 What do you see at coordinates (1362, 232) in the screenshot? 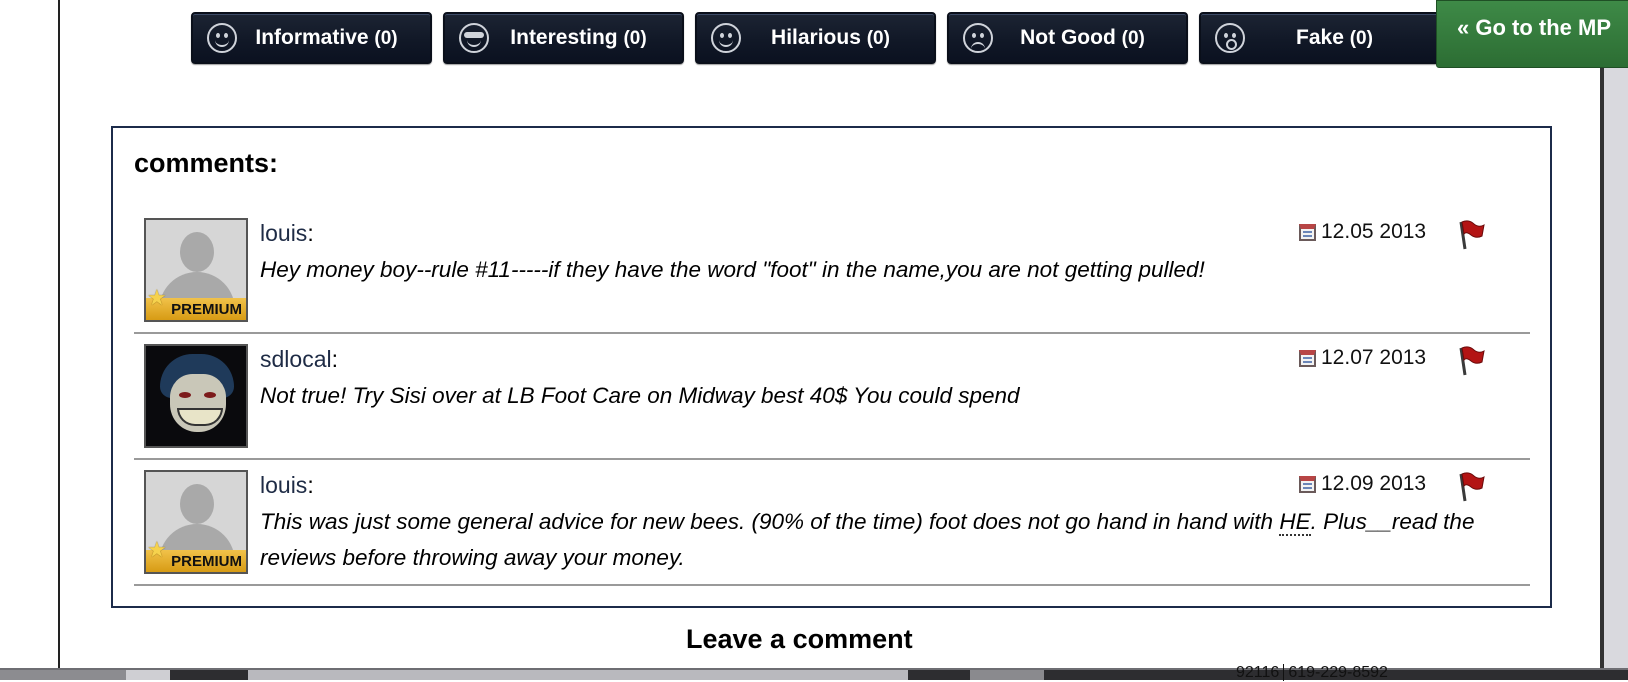
I see `comment-date: 12.05 2013` at bounding box center [1362, 232].